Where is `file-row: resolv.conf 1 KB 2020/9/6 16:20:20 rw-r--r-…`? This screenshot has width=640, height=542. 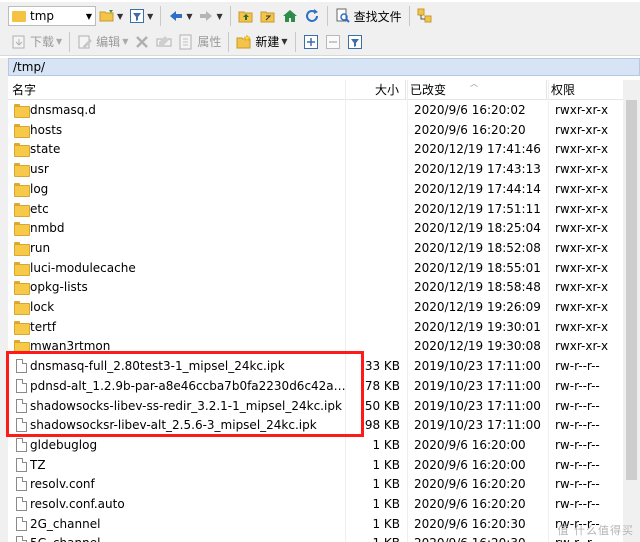
file-row: resolv.conf 1 KB 2020/9/6 16:20:20 rw-r--r-… is located at coordinates (324, 485).